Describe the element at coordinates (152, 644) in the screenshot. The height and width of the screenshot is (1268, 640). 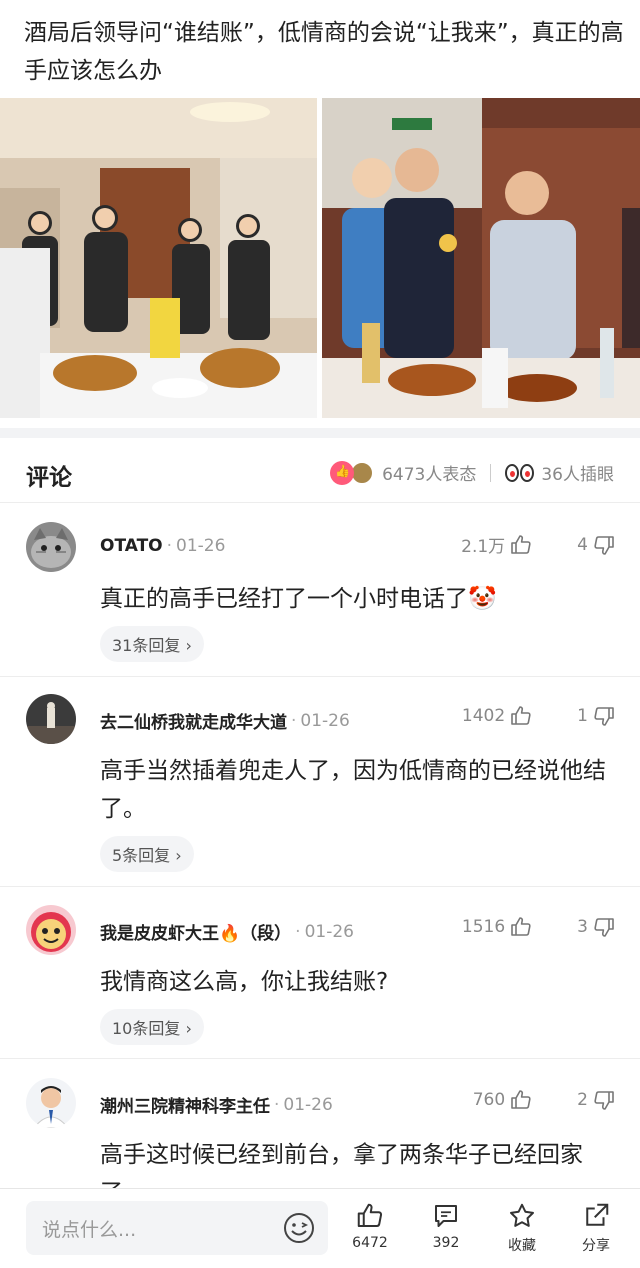
I see `replies-button: 31条回复 ›` at that location.